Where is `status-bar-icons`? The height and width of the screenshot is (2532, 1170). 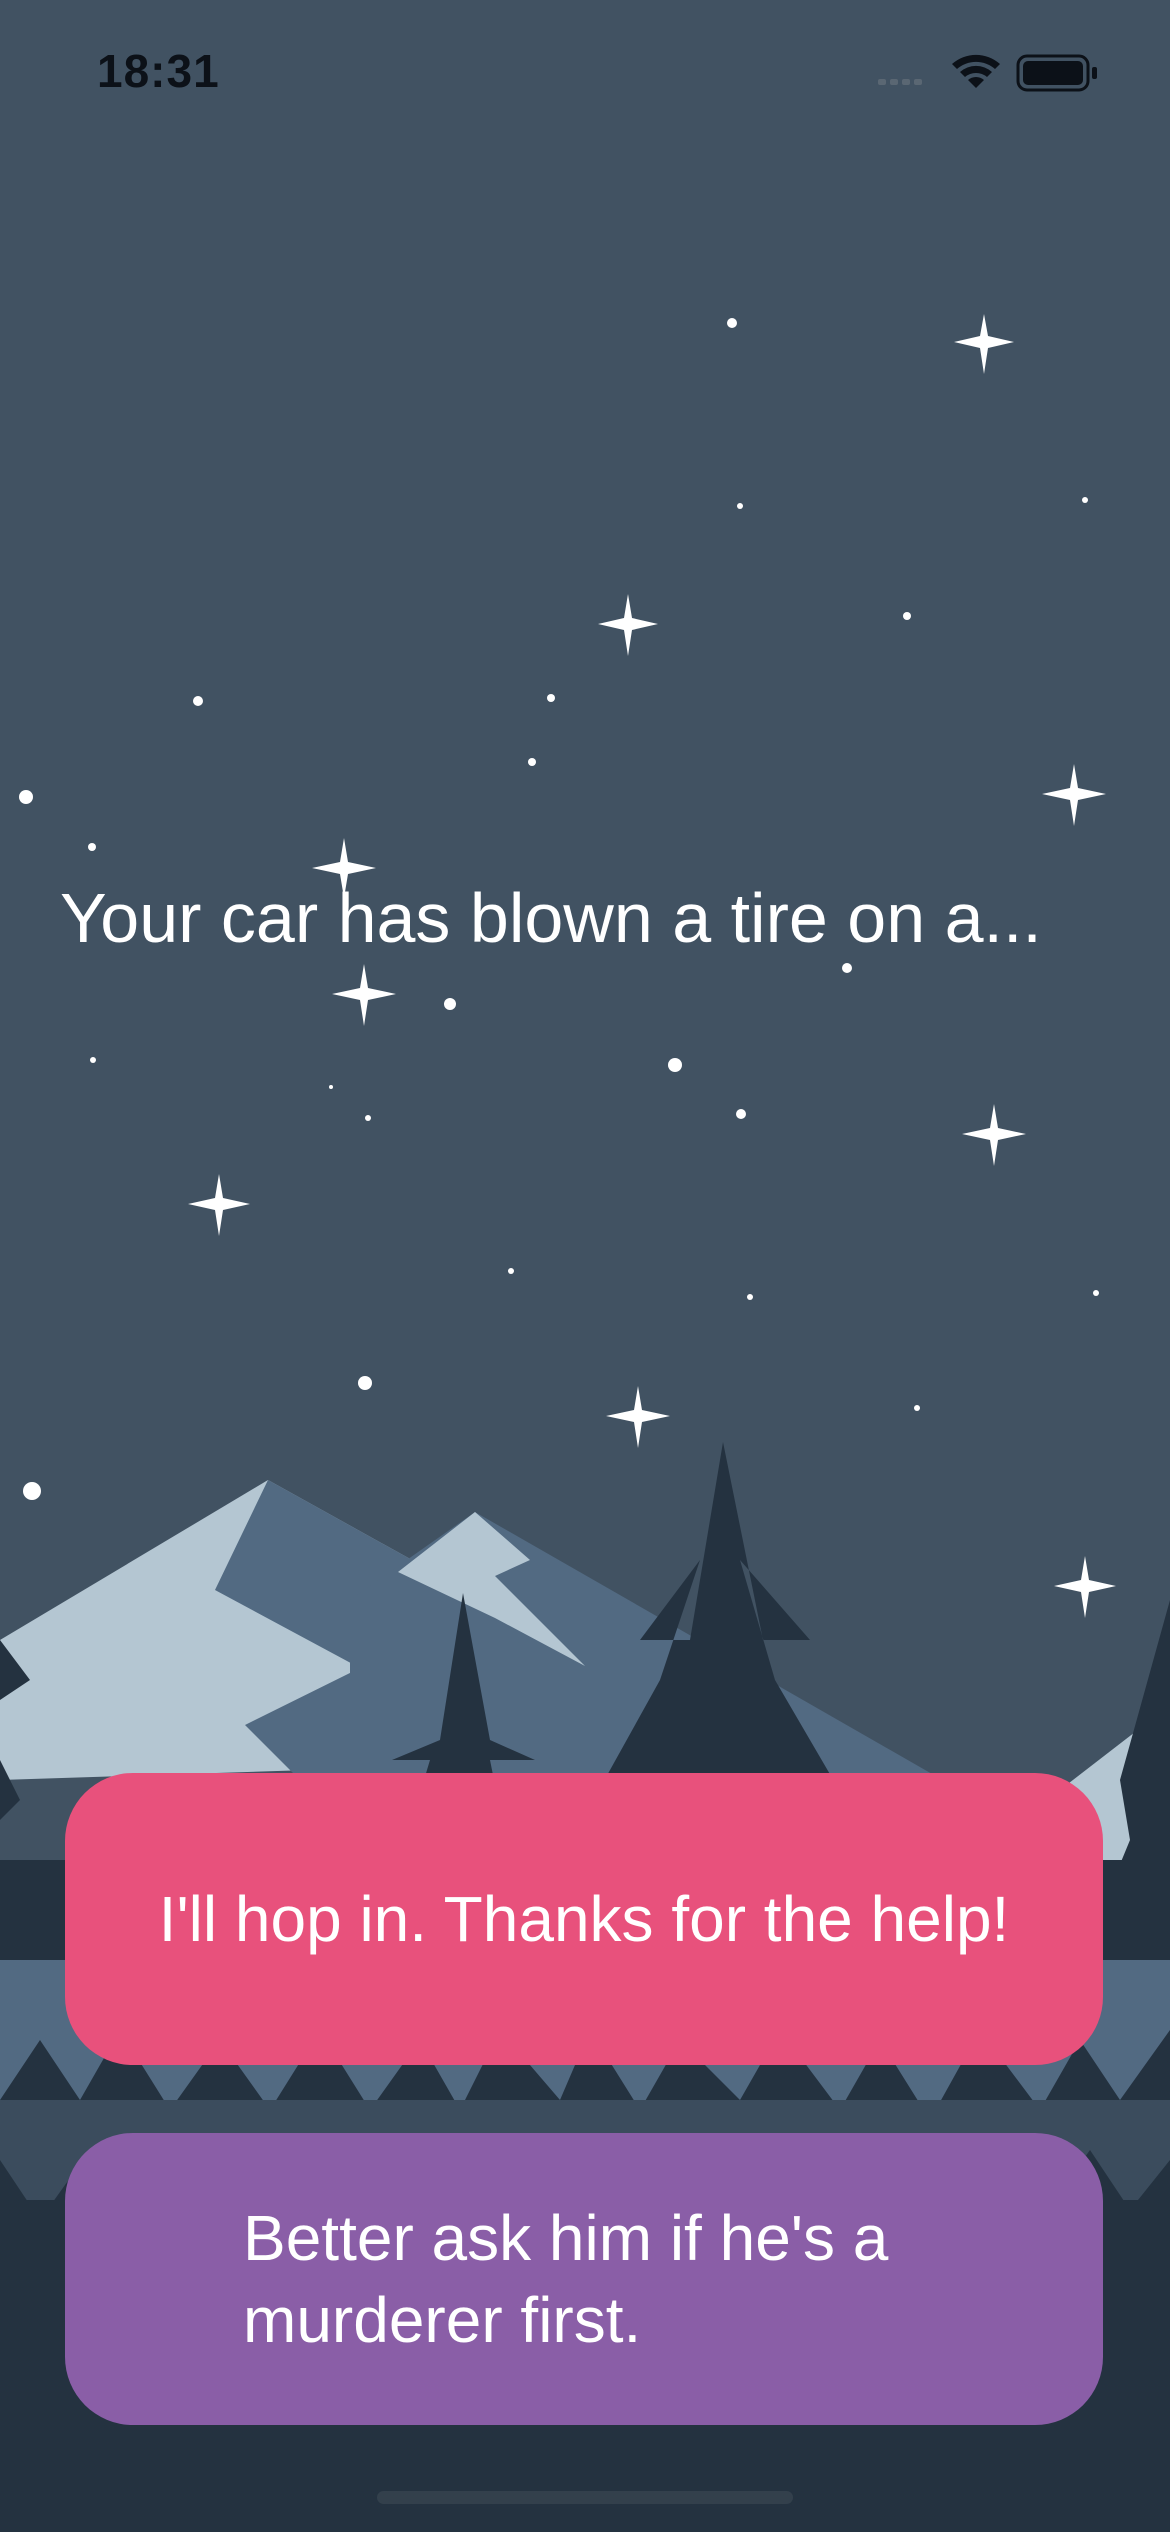 status-bar-icons is located at coordinates (987, 73).